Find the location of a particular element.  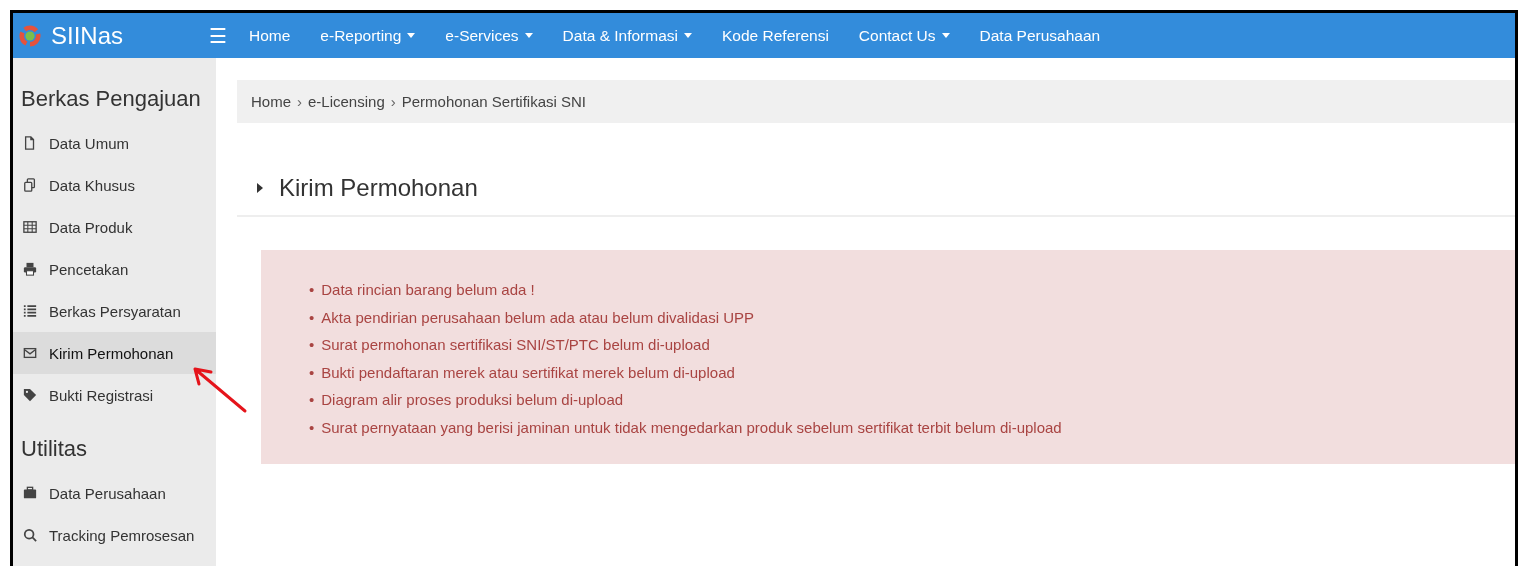

nav-link: Contact Us is located at coordinates (904, 35).